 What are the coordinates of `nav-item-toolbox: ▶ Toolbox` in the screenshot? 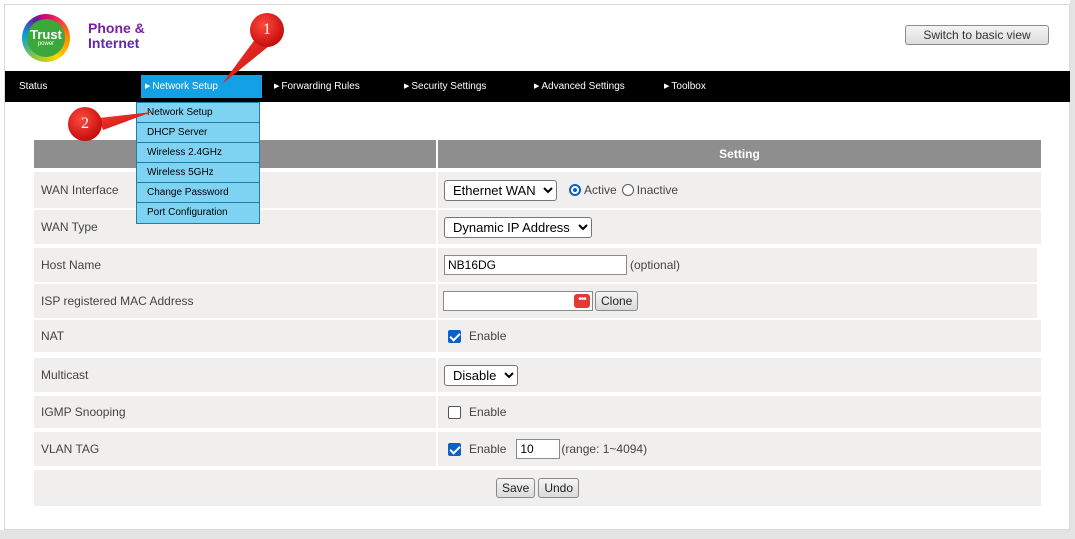 It's located at (685, 86).